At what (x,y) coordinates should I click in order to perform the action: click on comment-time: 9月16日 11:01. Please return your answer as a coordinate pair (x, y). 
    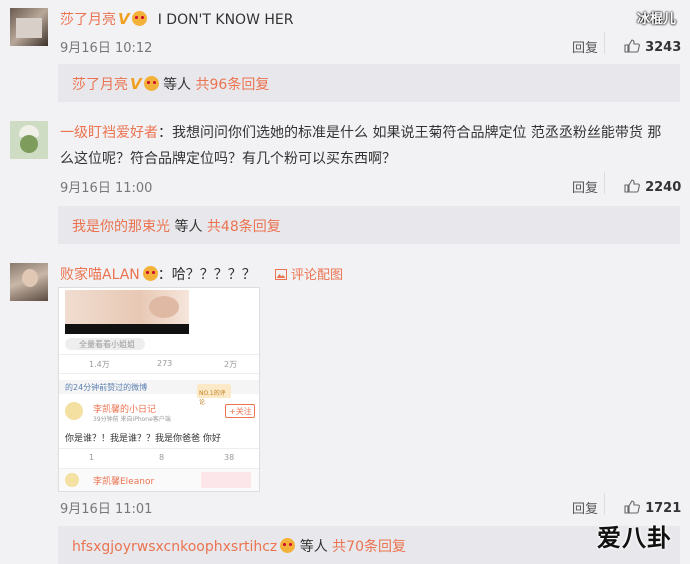
    Looking at the image, I should click on (106, 509).